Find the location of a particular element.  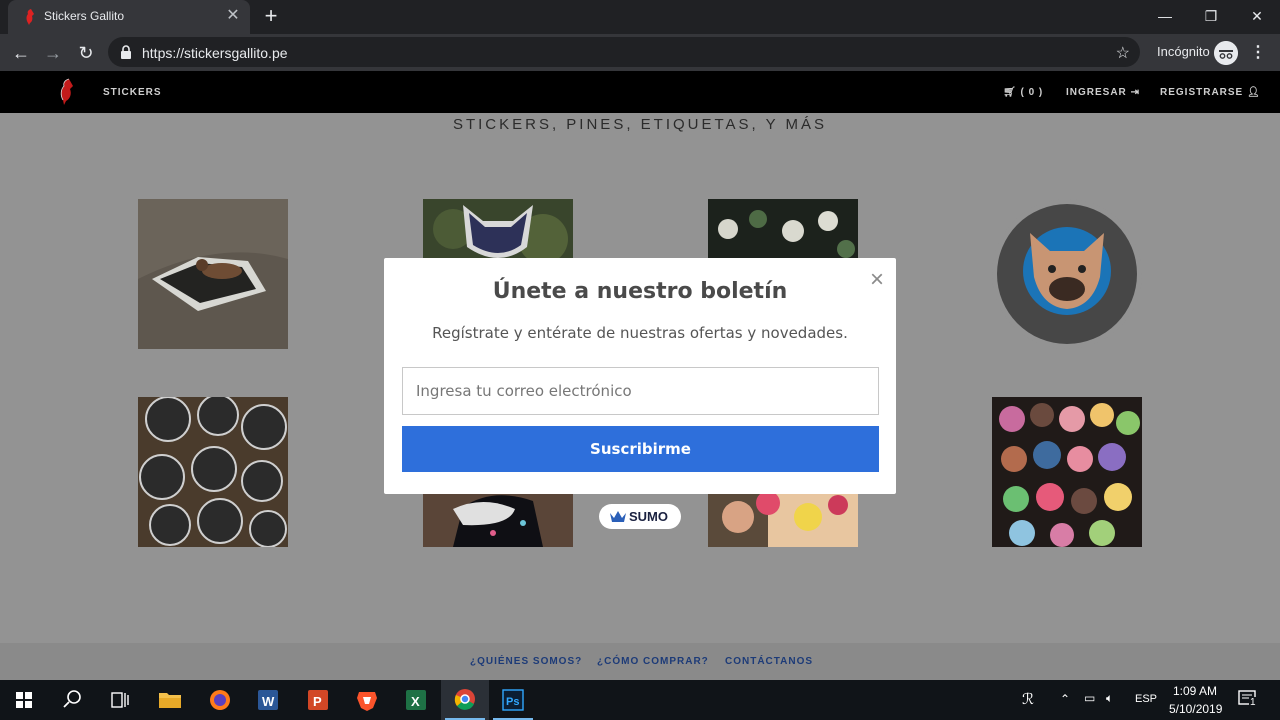

excel-icon: X is located at coordinates (416, 700).